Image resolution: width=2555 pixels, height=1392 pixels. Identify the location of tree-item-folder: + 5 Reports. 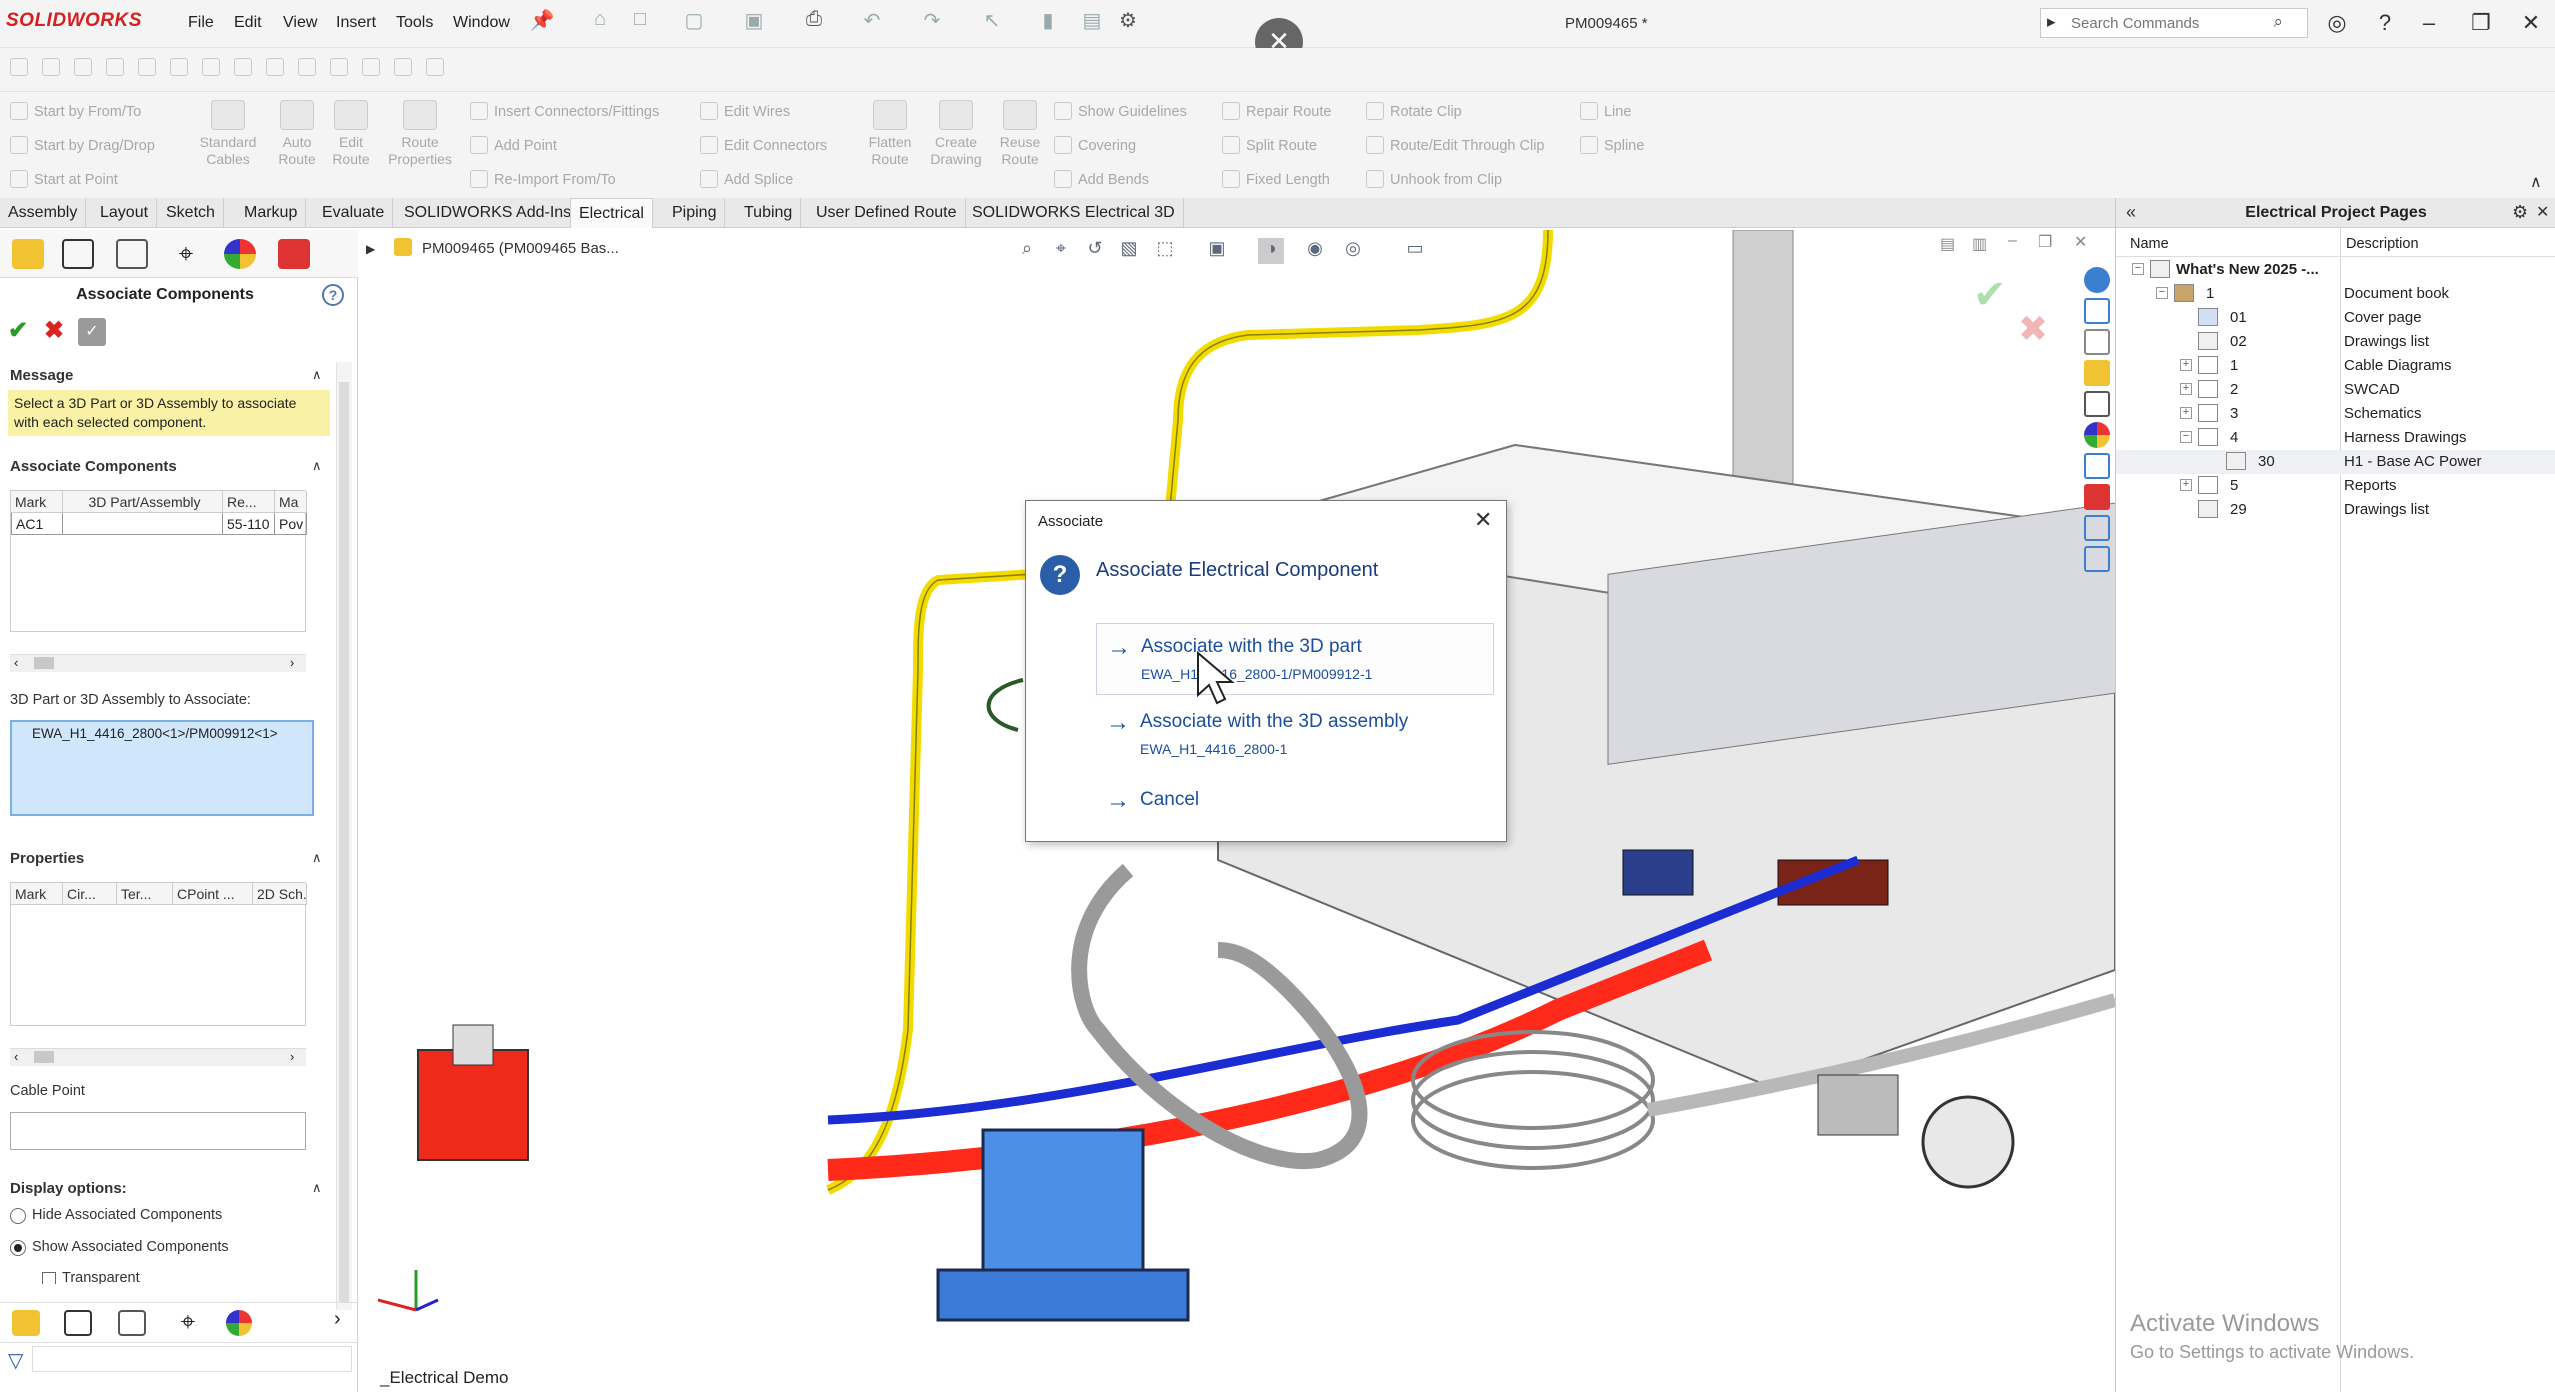
(2335, 486).